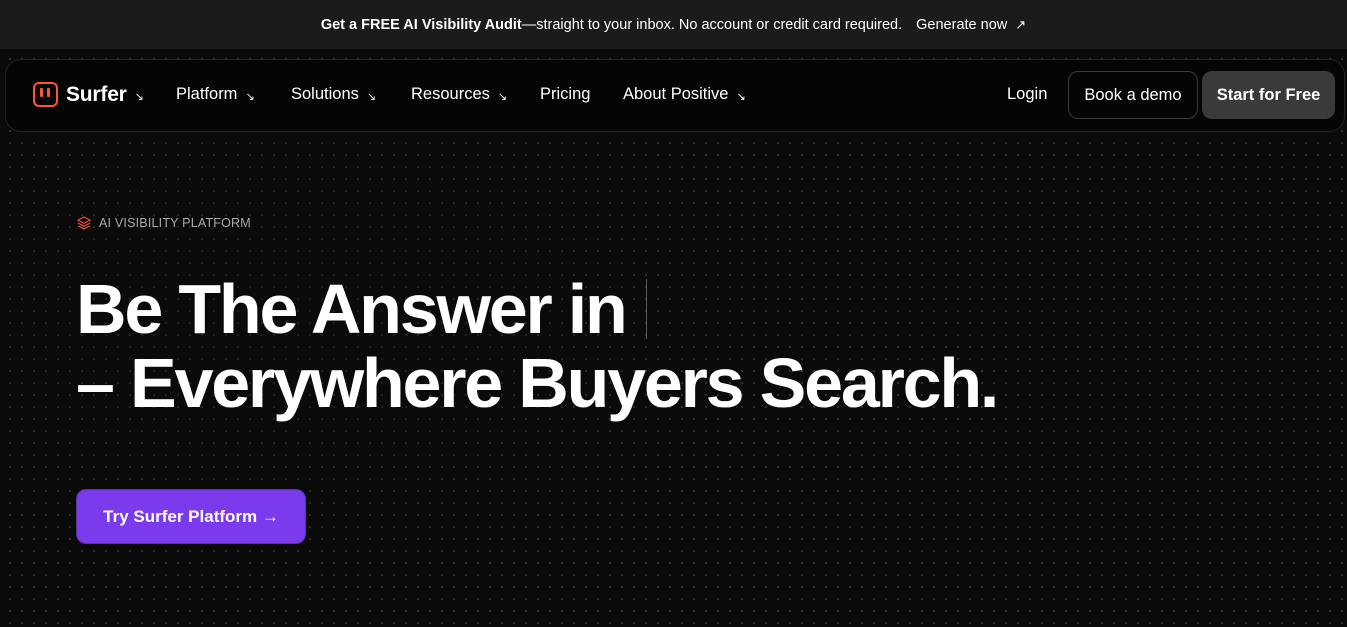  I want to click on try-surfer-platform-button: Try Surfer Platform →, so click(191, 516).